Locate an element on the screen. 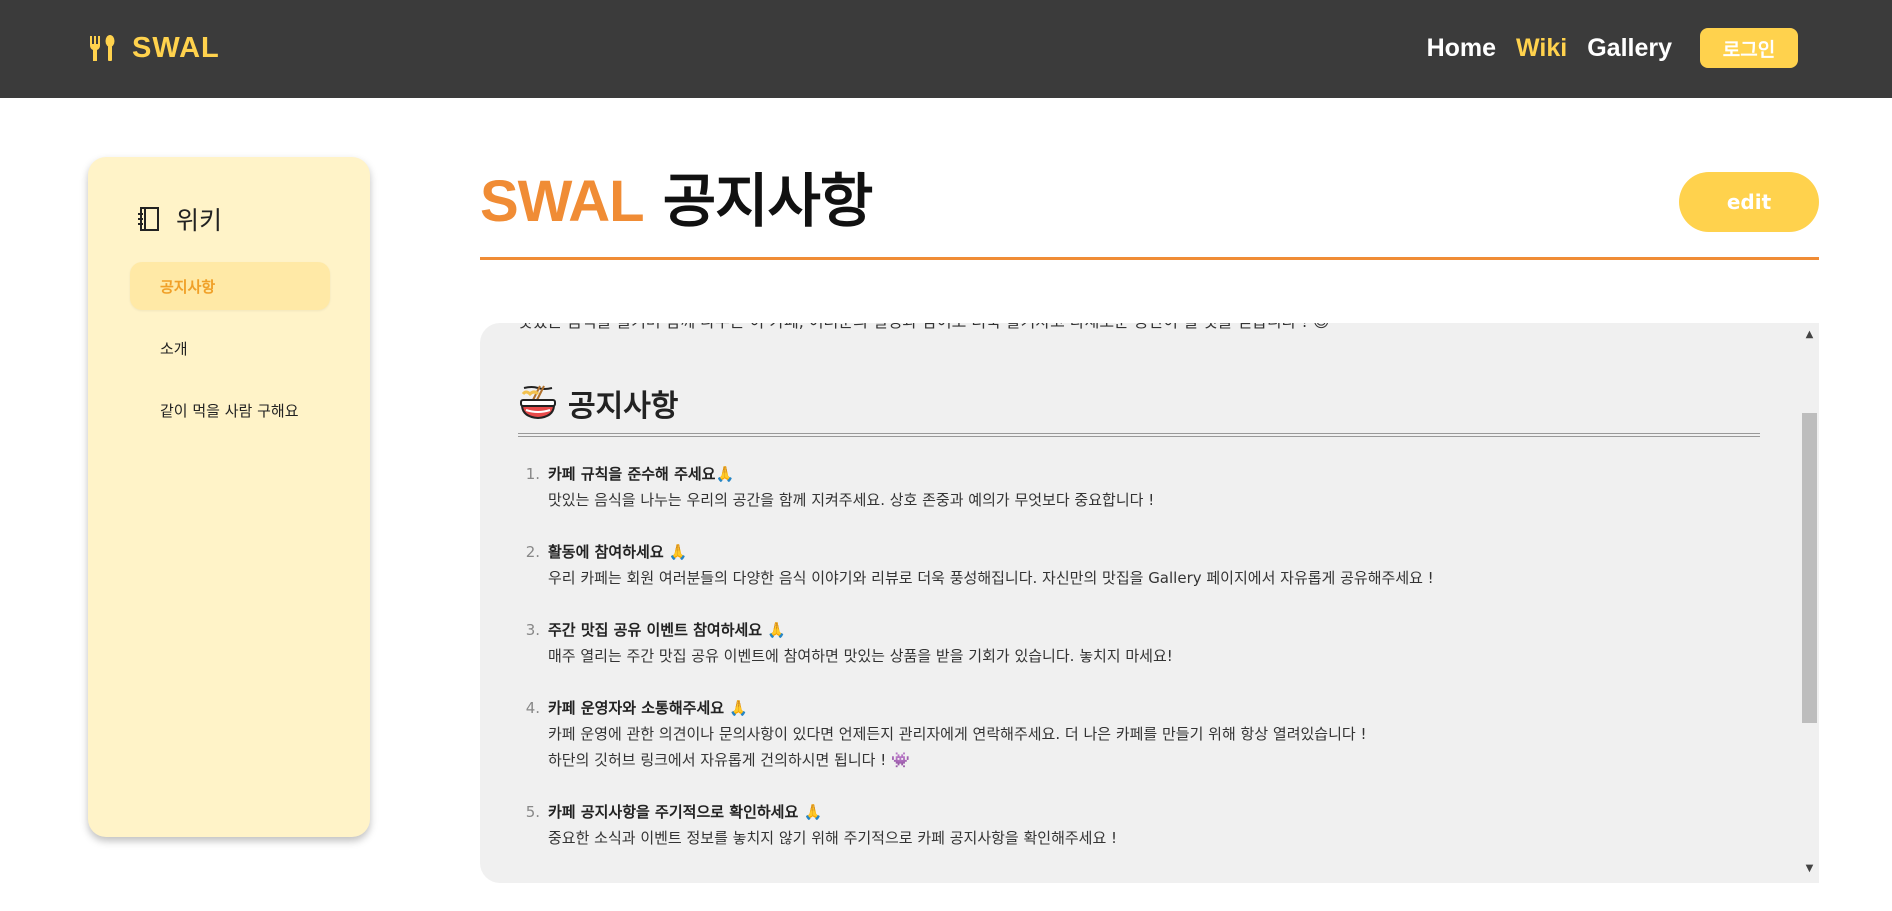 This screenshot has height=911, width=1892. notice-title: 카페 공지사항을 주기적으로 확인하세요 🙏 is located at coordinates (685, 812).